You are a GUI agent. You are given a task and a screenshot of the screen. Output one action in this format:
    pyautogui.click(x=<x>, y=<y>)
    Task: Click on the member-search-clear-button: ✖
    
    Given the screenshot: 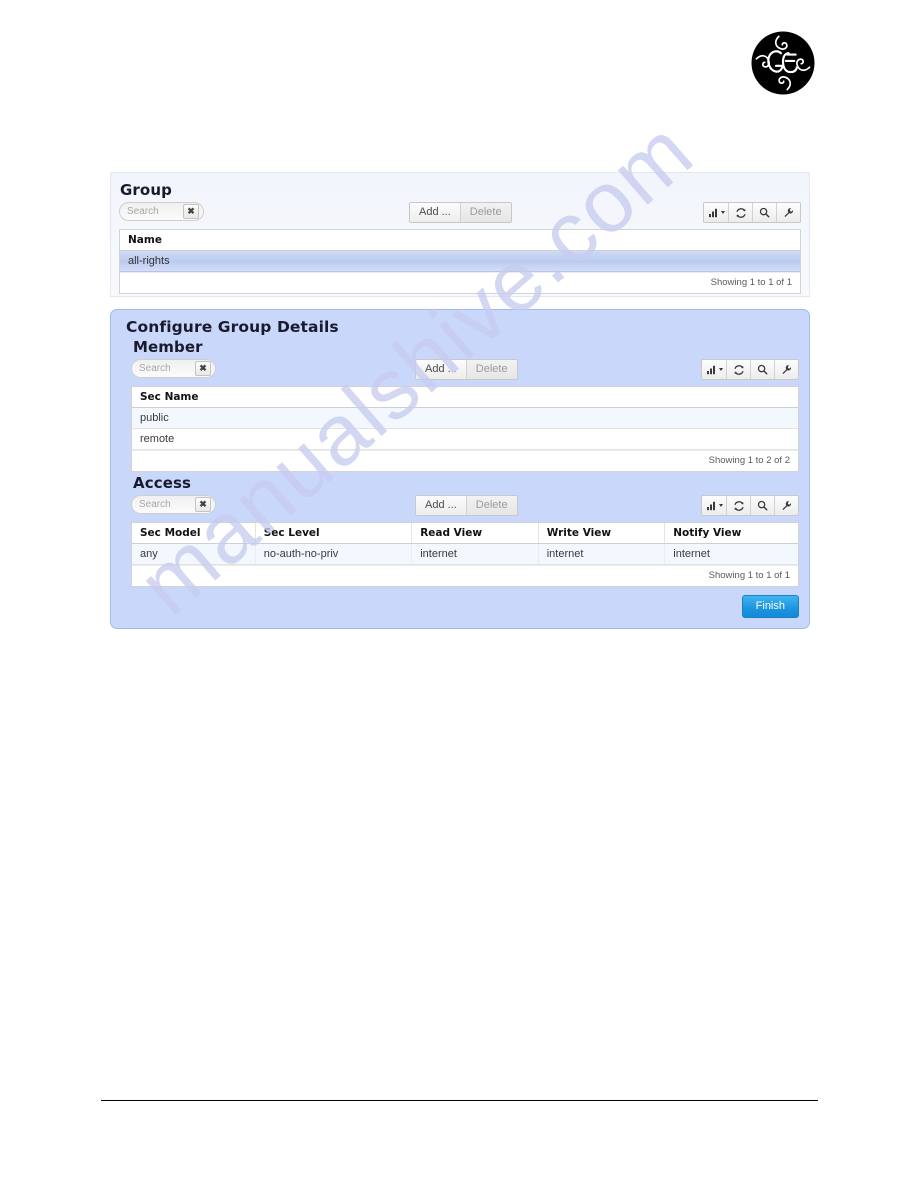 What is the action you would take?
    pyautogui.click(x=203, y=368)
    